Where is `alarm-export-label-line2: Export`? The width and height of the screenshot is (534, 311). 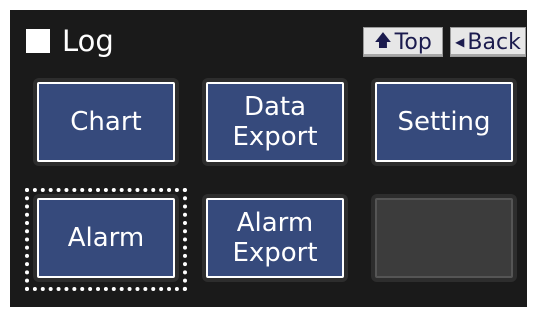
alarm-export-label-line2: Export is located at coordinates (275, 253).